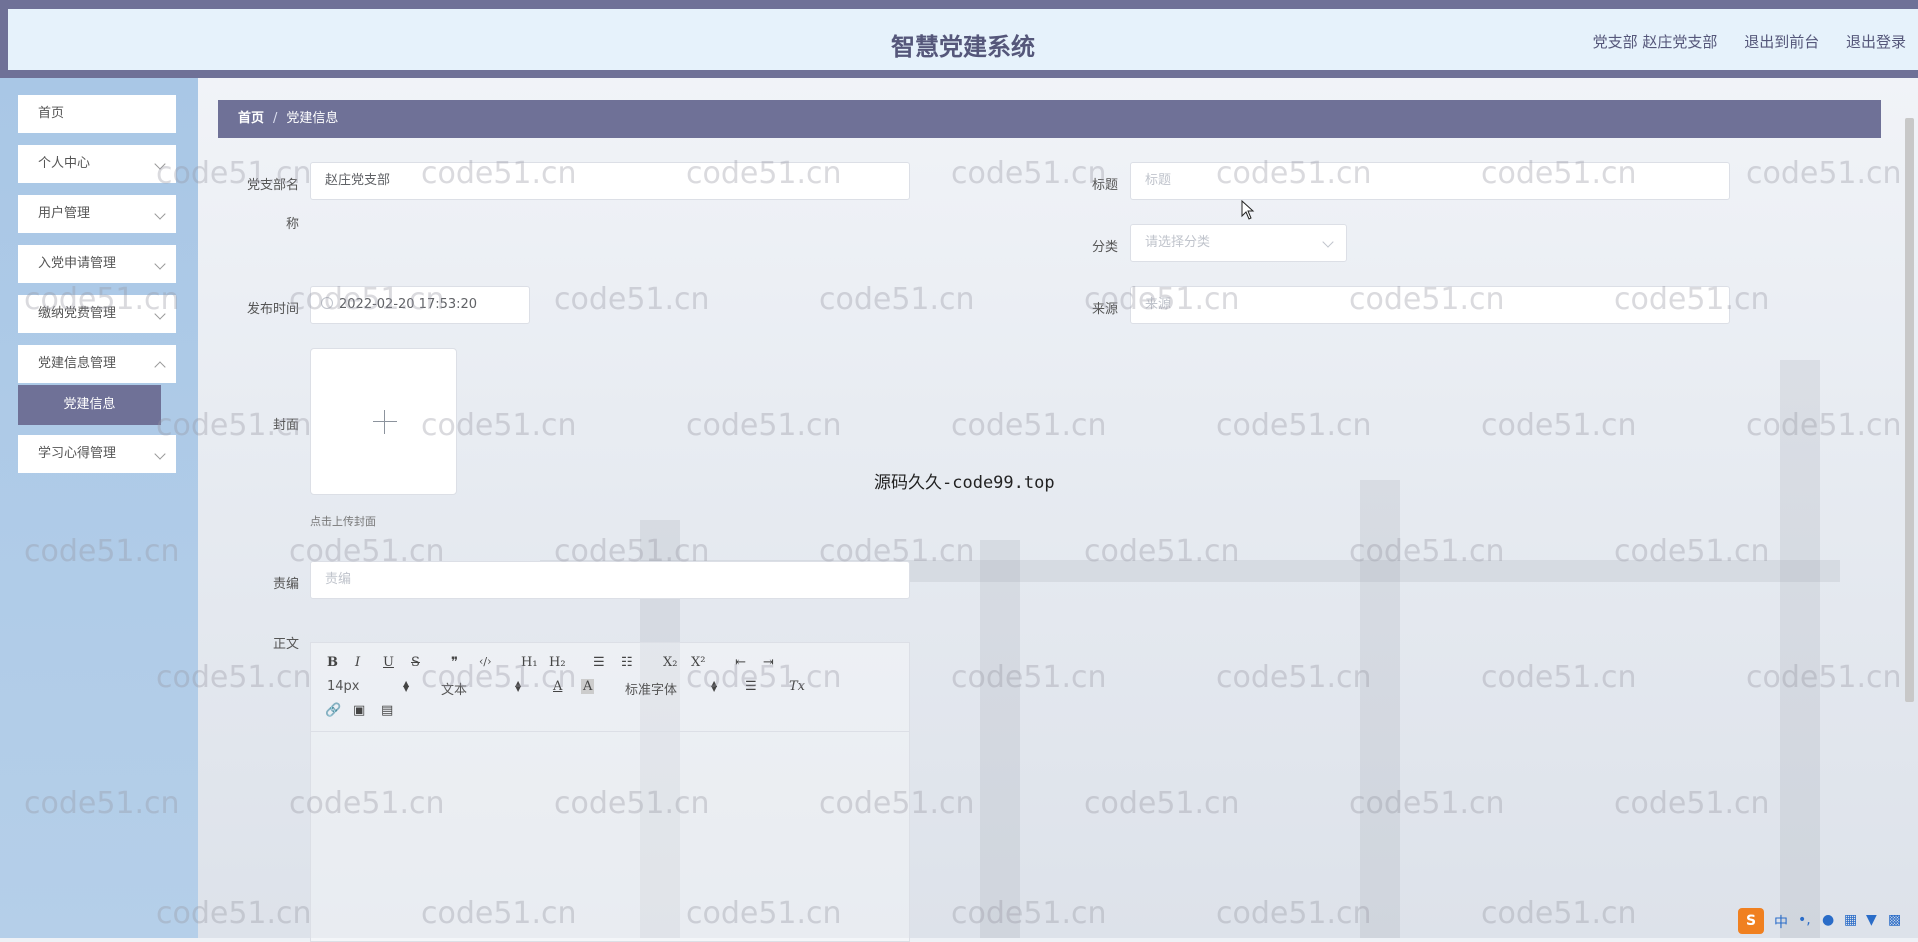 Image resolution: width=1918 pixels, height=942 pixels. What do you see at coordinates (1850, 920) in the screenshot?
I see `keyboard-icon: ▦` at bounding box center [1850, 920].